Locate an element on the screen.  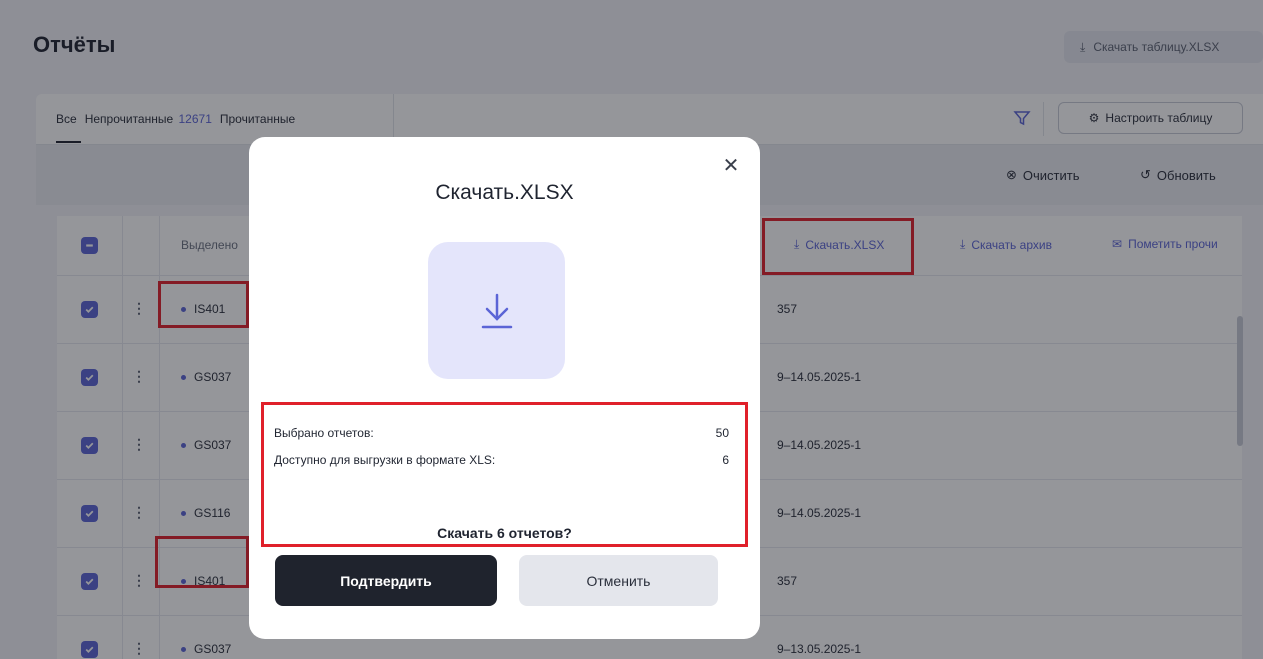
close-icon: ✕ is located at coordinates (731, 165).